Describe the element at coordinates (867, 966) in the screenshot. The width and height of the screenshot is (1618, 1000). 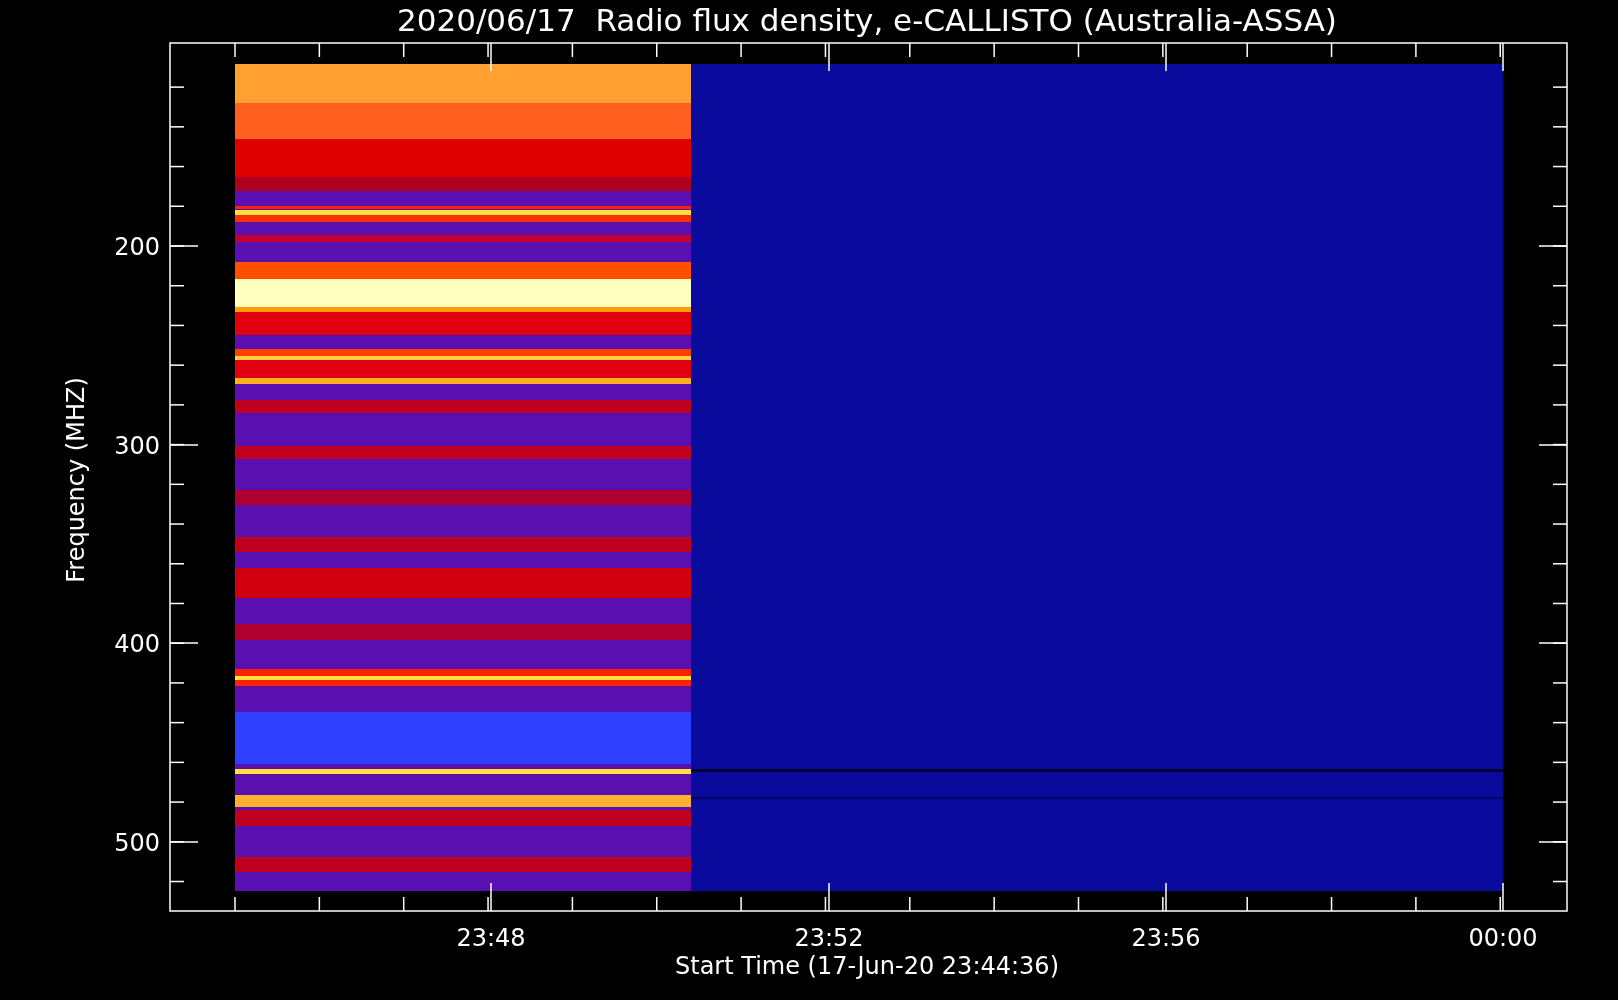
I see `x-axis-label: Start Time (17-Jun-20 23:44:36)` at that location.